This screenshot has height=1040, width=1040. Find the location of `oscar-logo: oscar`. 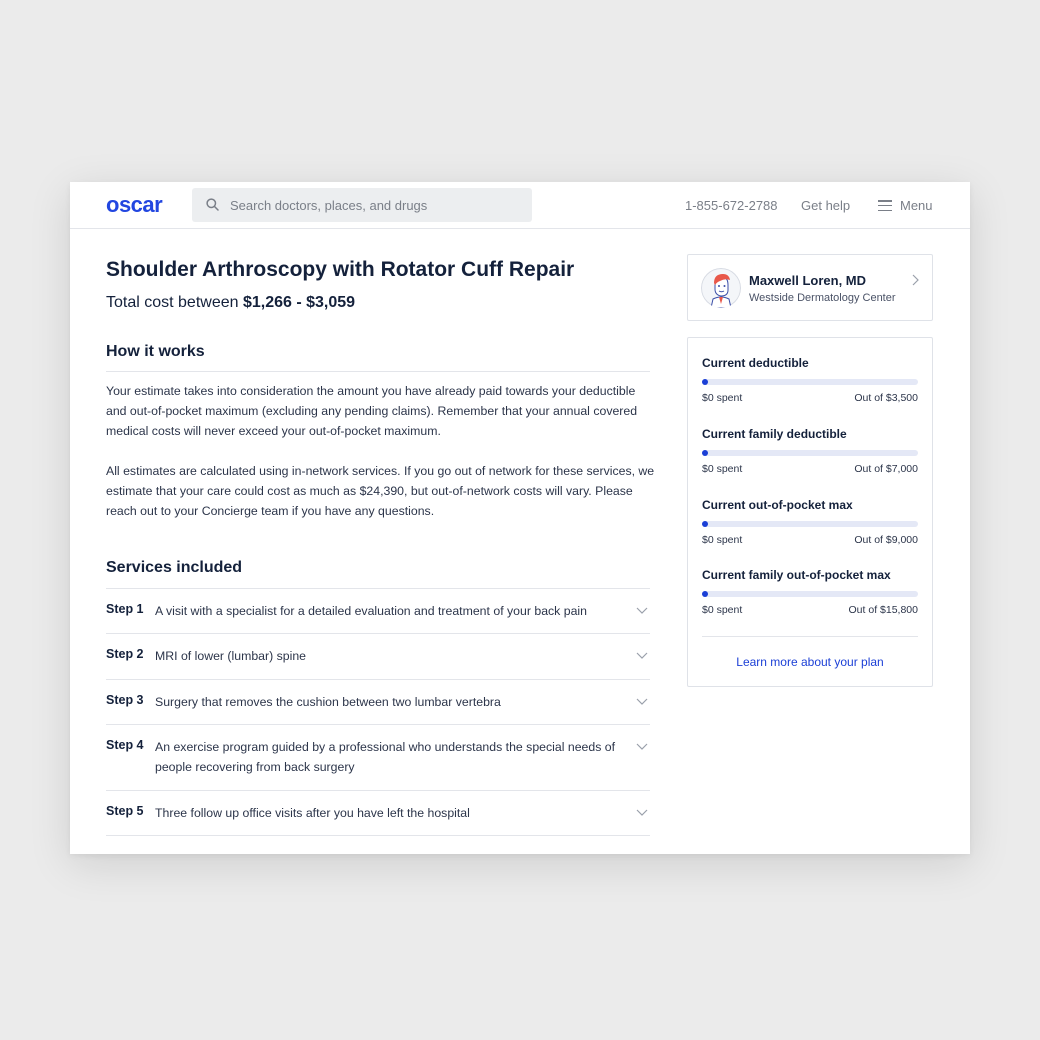

oscar-logo: oscar is located at coordinates (134, 205).